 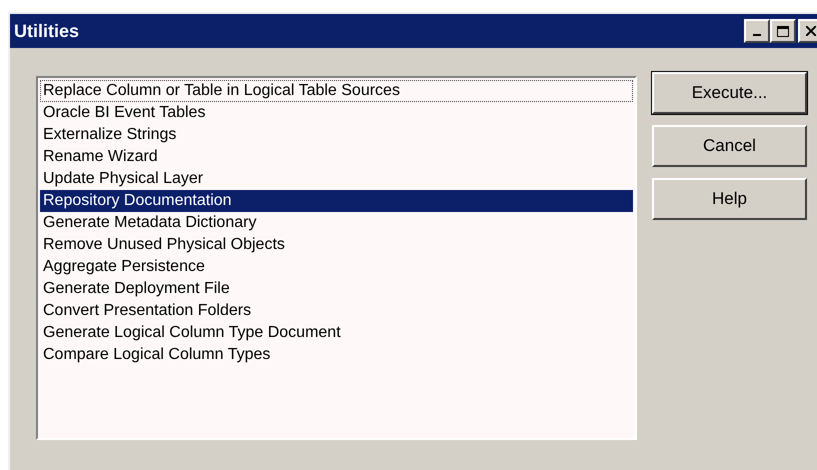 What do you see at coordinates (336, 267) in the screenshot?
I see `list-item: Aggregate Persistence` at bounding box center [336, 267].